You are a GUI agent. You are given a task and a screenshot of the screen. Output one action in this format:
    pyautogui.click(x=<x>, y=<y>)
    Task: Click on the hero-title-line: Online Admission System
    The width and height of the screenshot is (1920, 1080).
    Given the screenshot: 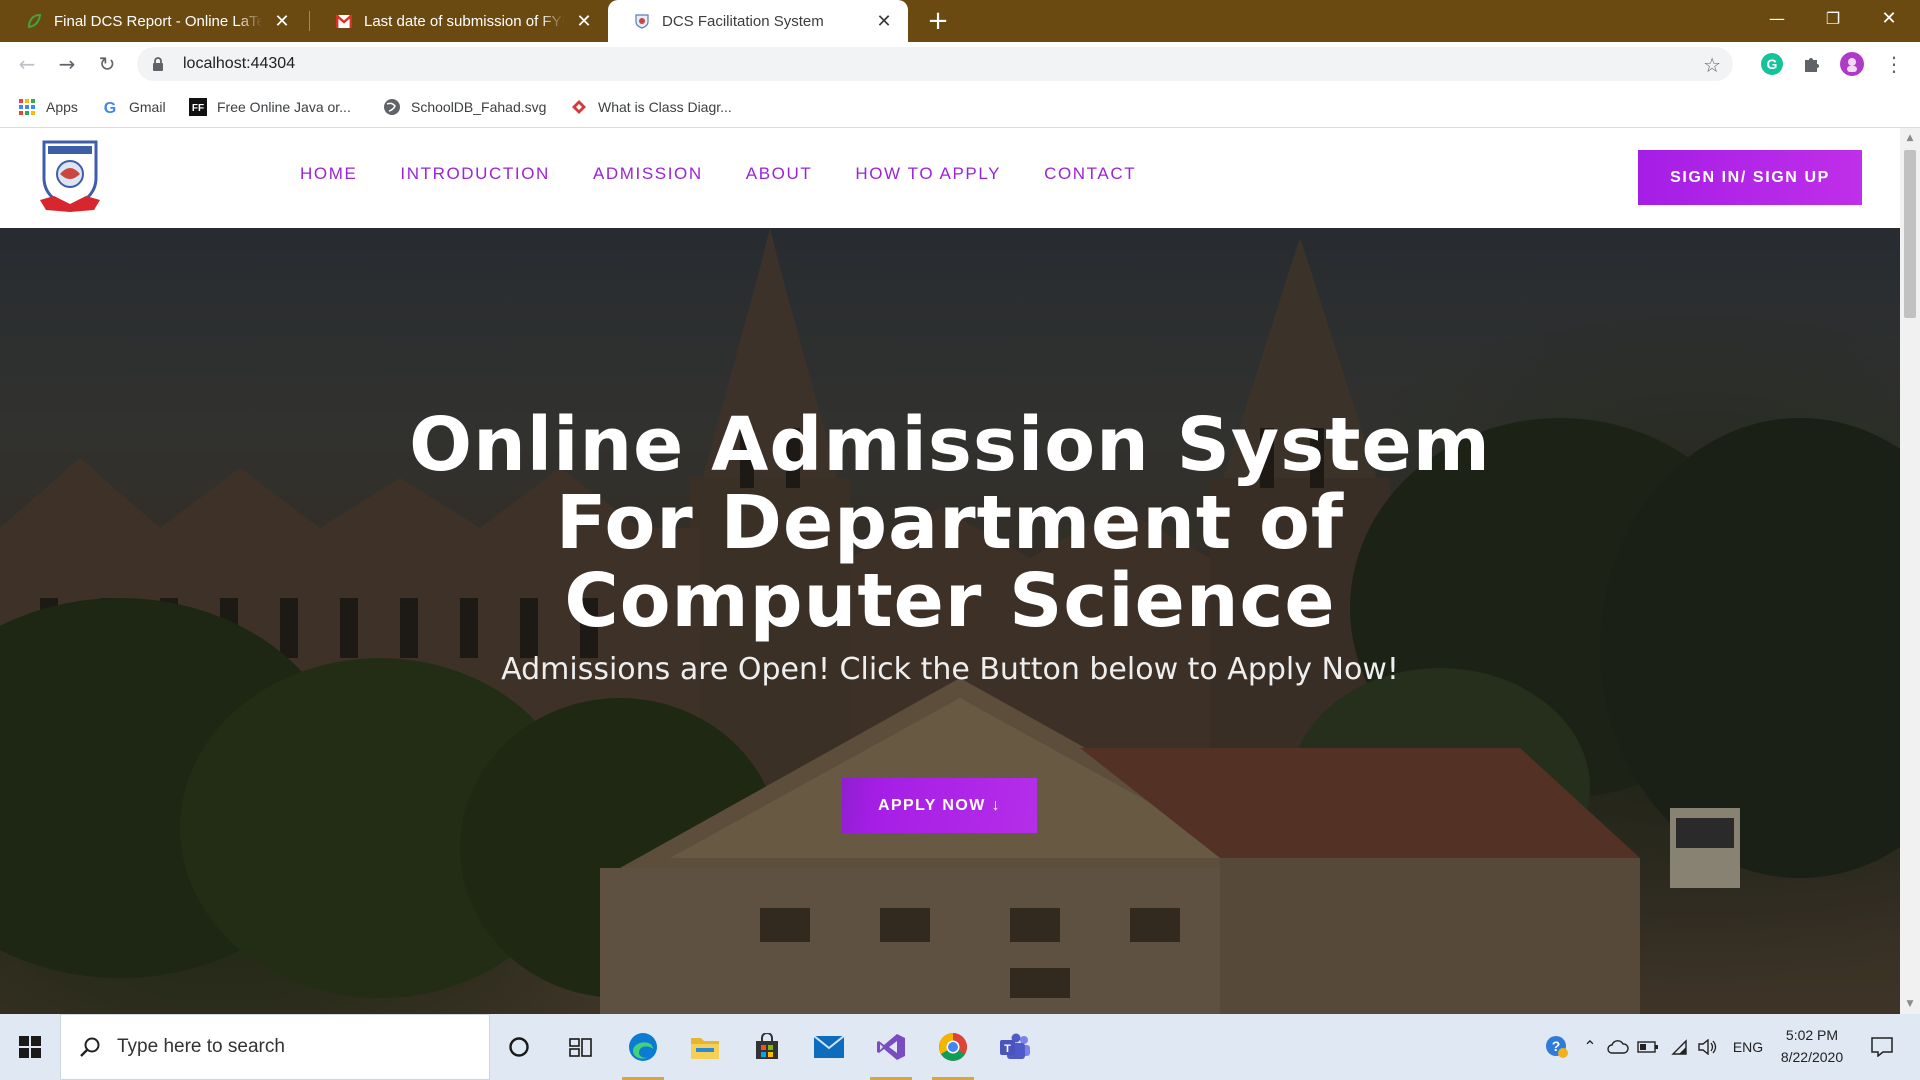 What is the action you would take?
    pyautogui.click(x=950, y=445)
    